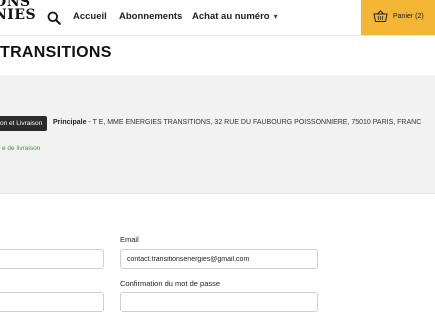 Image resolution: width=435 pixels, height=312 pixels. Describe the element at coordinates (231, 16) in the screenshot. I see `nav-buy-issue-label: Achat au numéro` at that location.